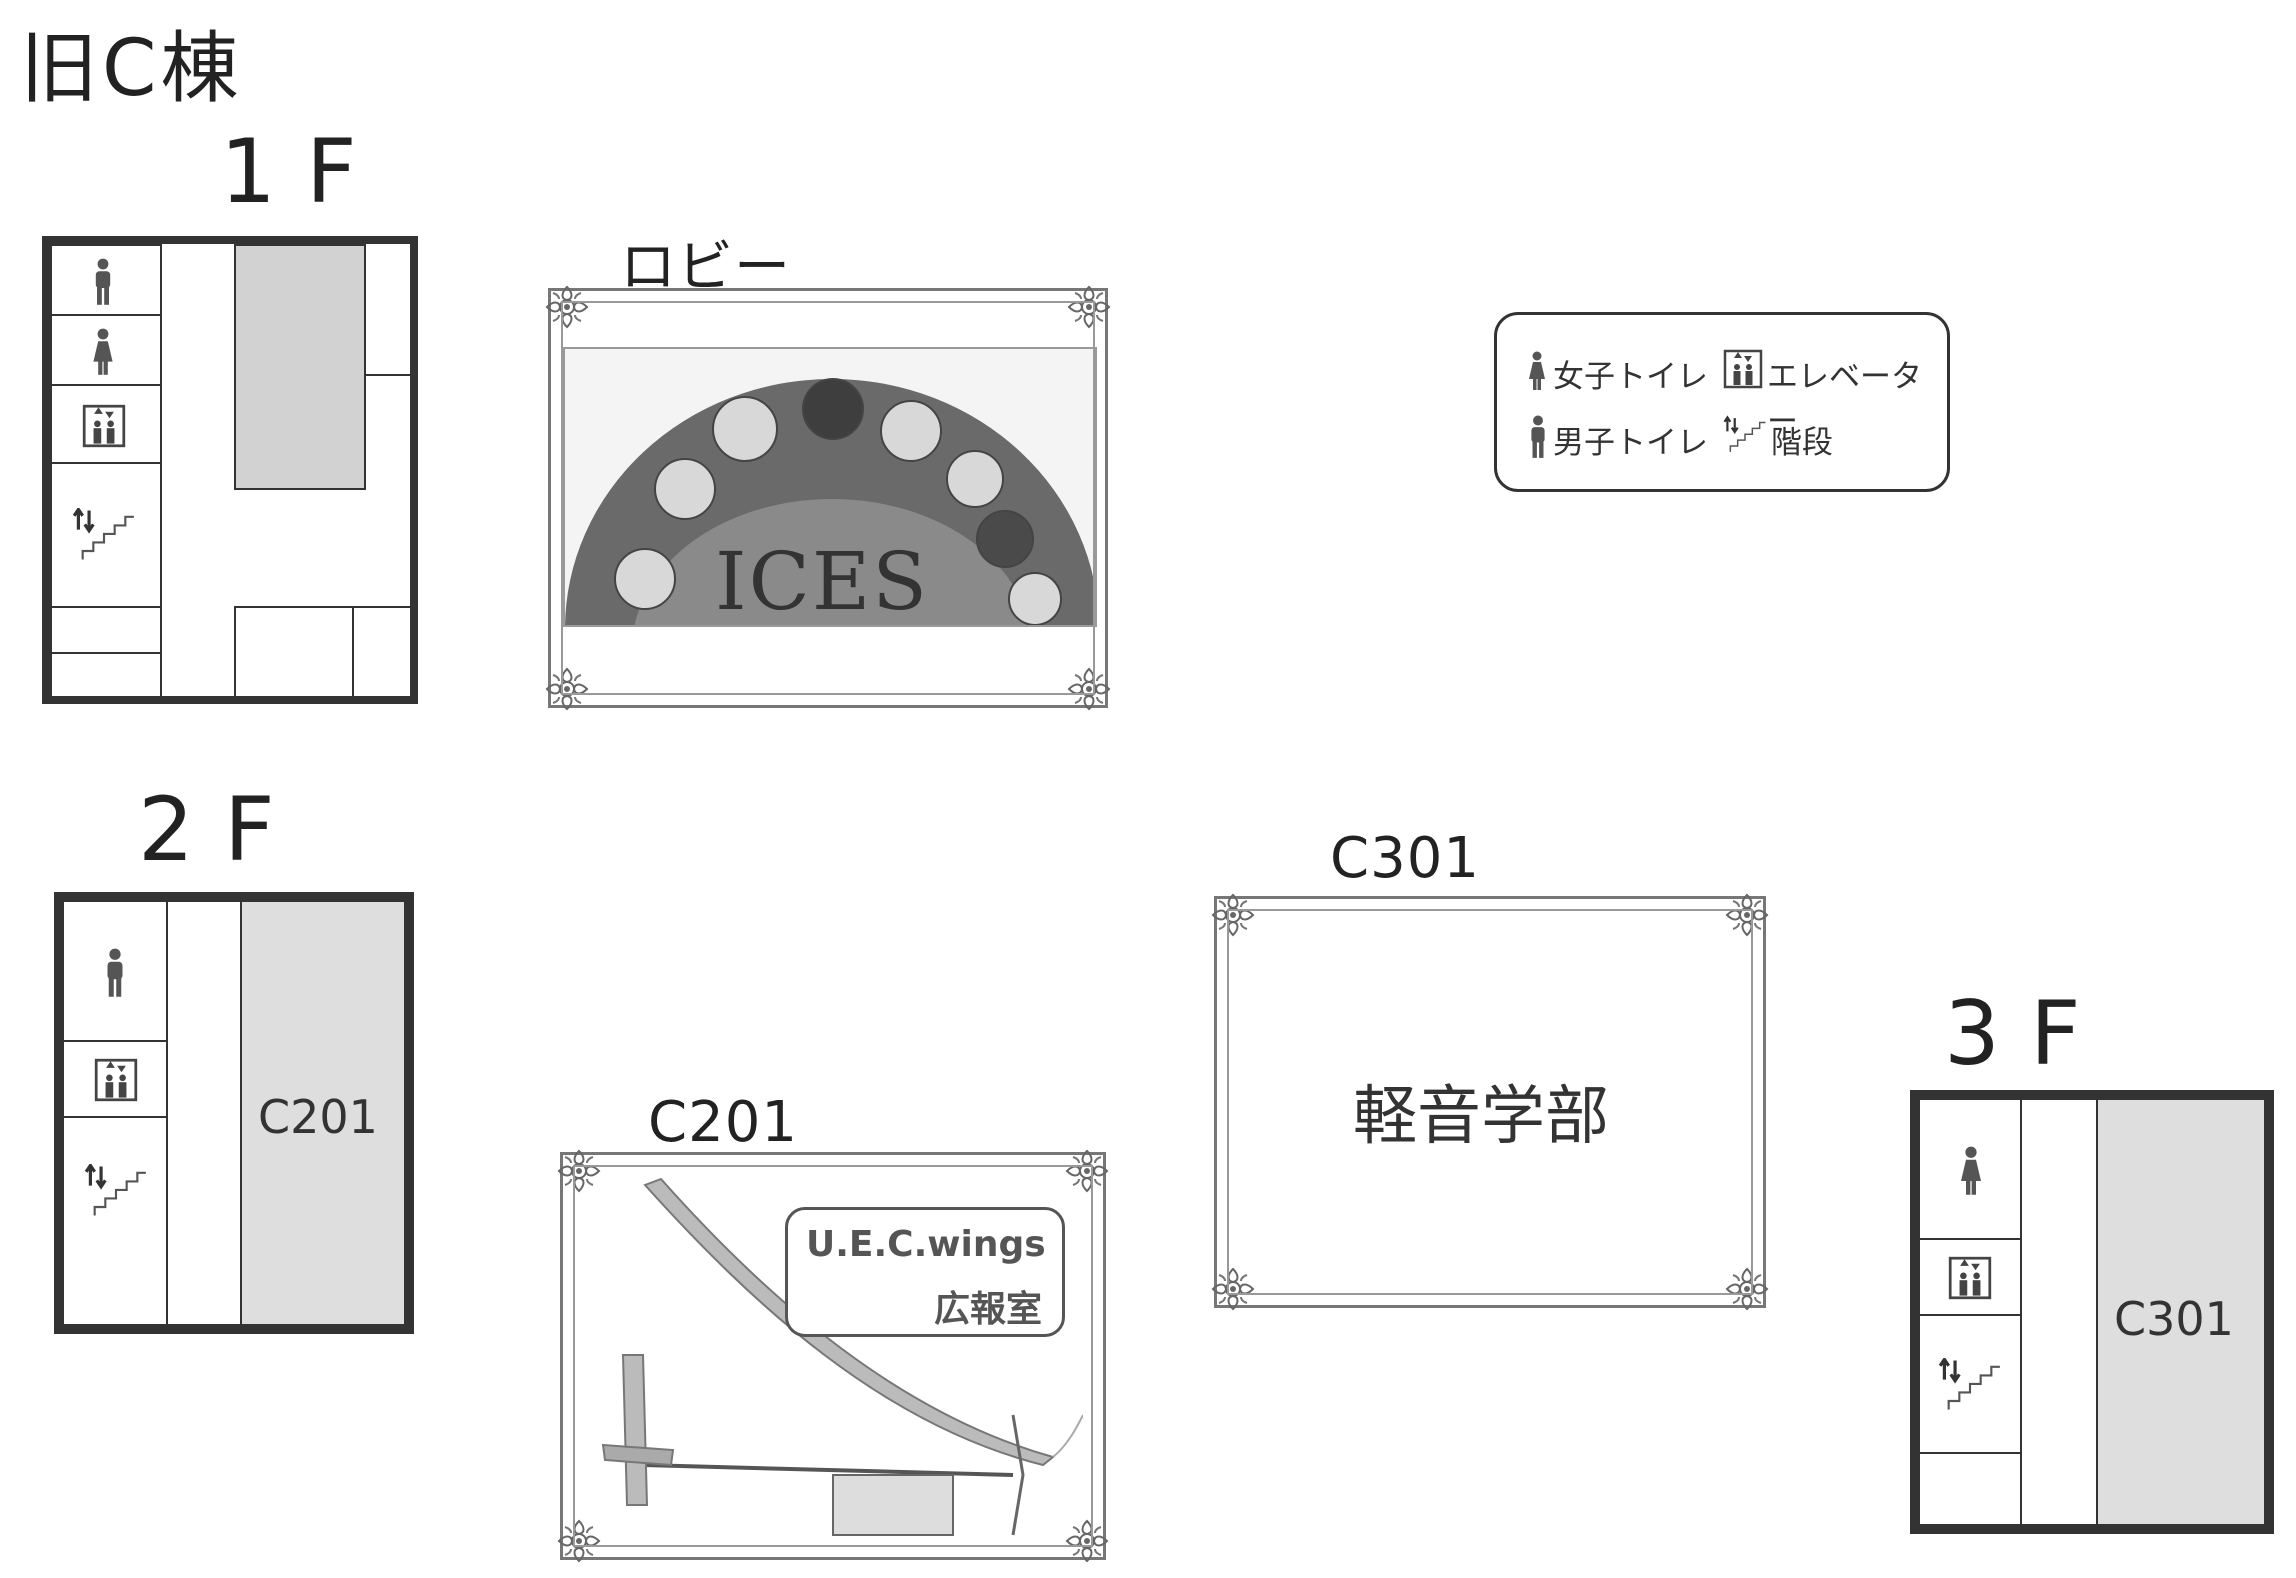 This screenshot has height=1578, width=2296. I want to click on aircraft-illustration, so click(842, 1356).